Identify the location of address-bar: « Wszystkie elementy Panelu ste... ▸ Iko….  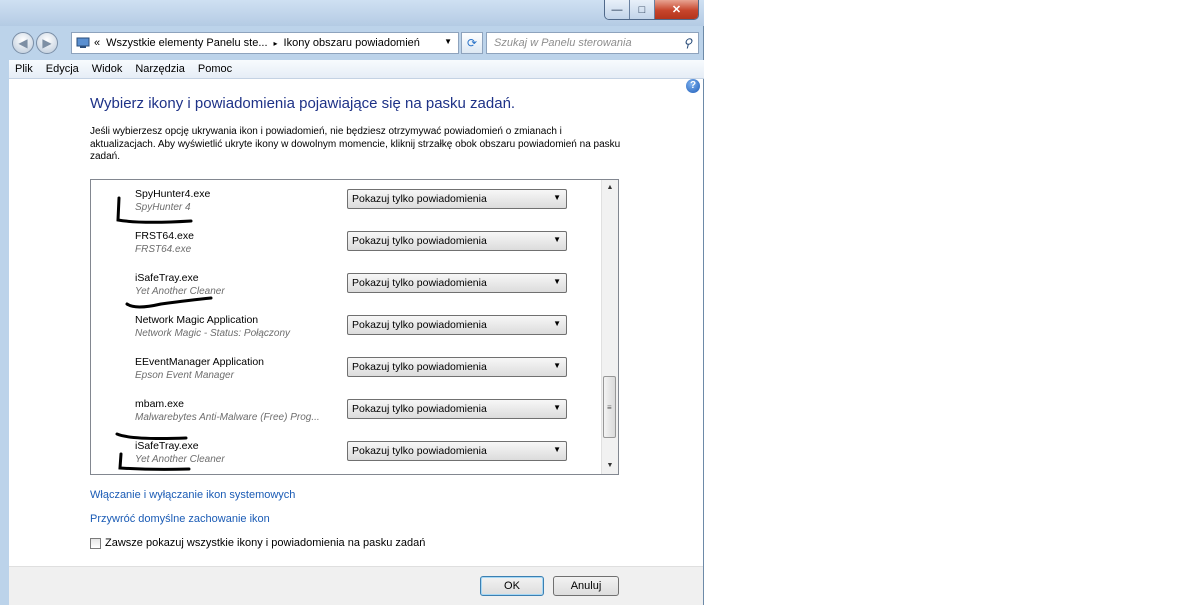
(265, 43).